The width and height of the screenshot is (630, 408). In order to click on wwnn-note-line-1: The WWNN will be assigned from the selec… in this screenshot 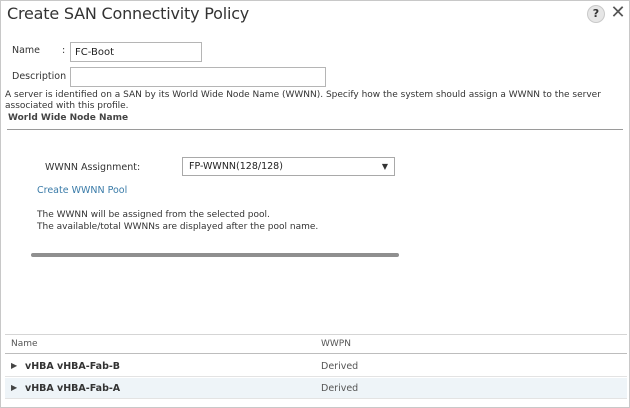, I will do `click(153, 215)`.